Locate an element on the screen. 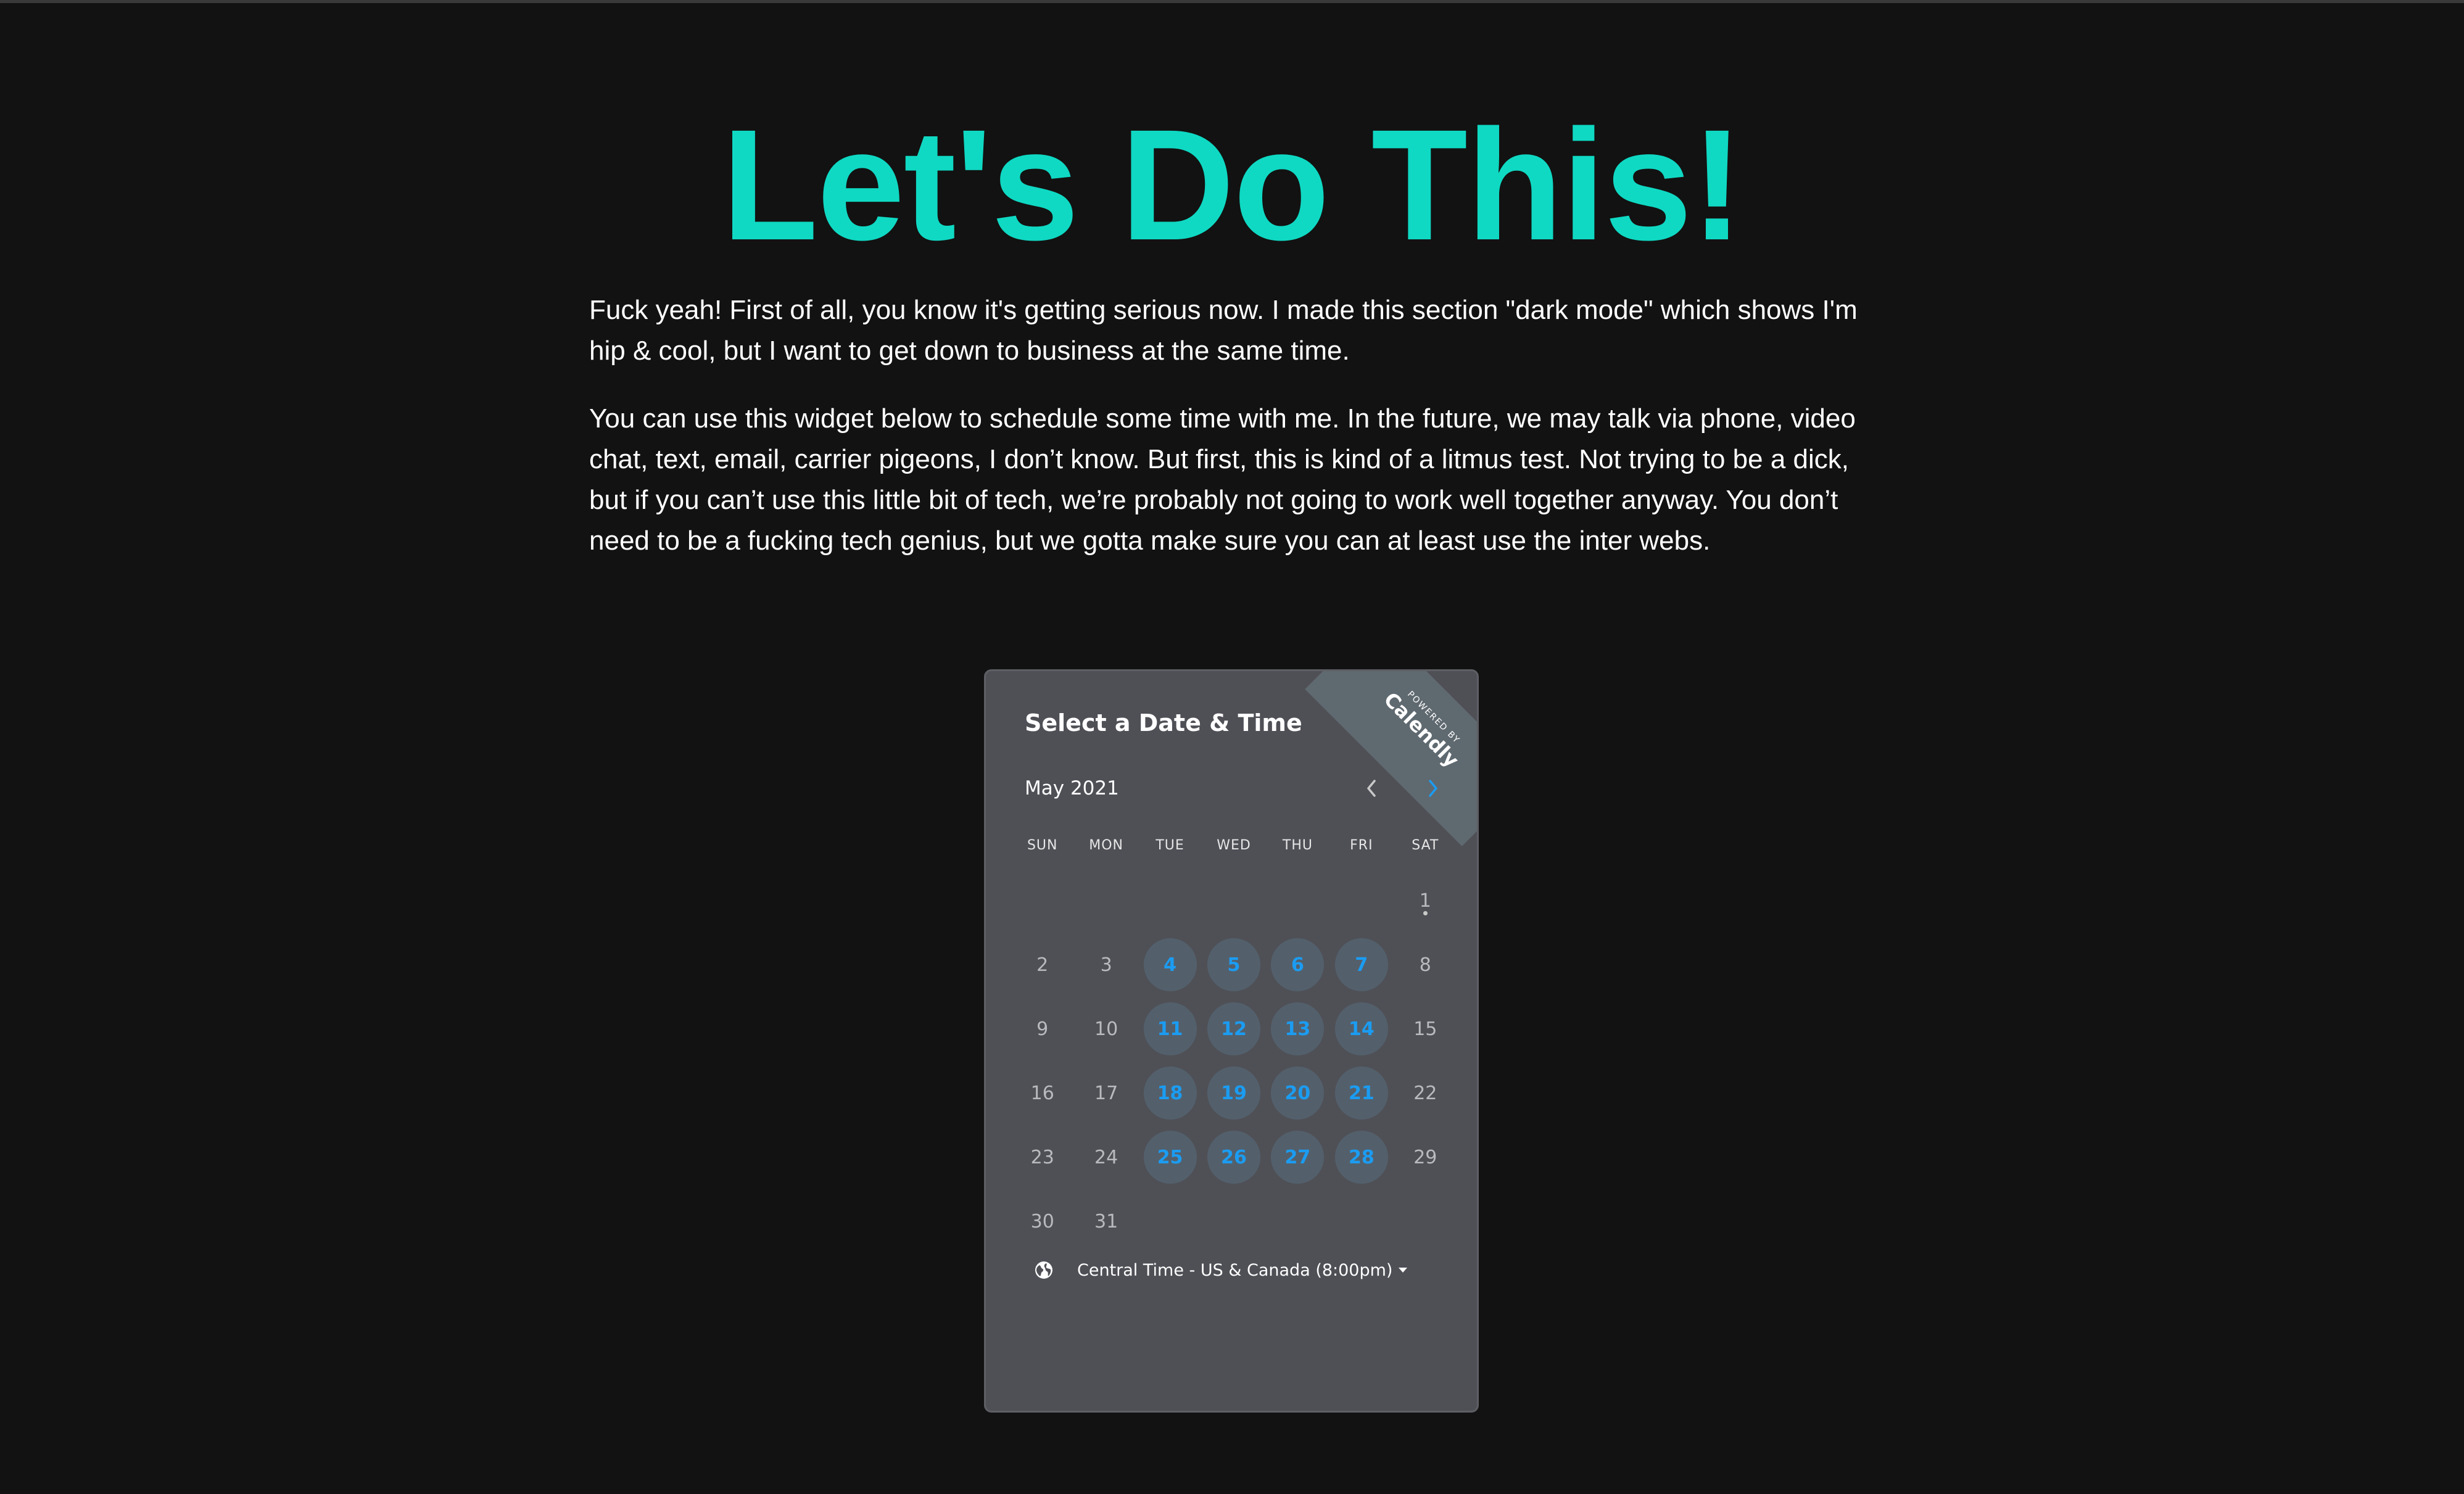  calendar-day-number: 8 is located at coordinates (1425, 965).